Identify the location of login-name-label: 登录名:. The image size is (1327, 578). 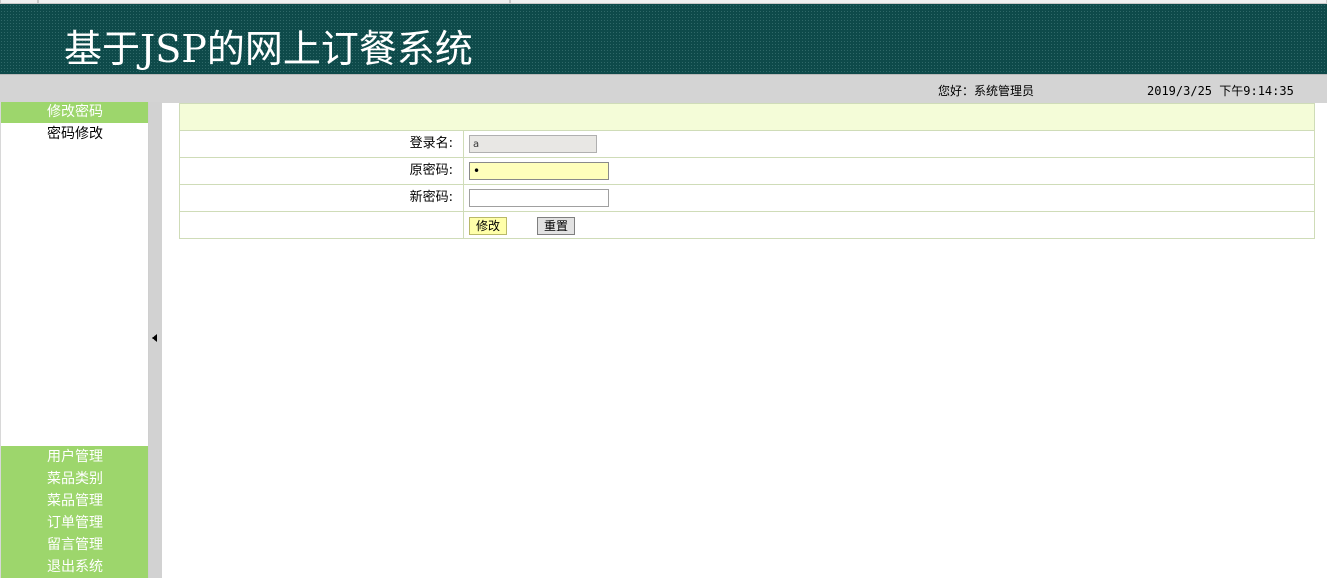
(322, 144).